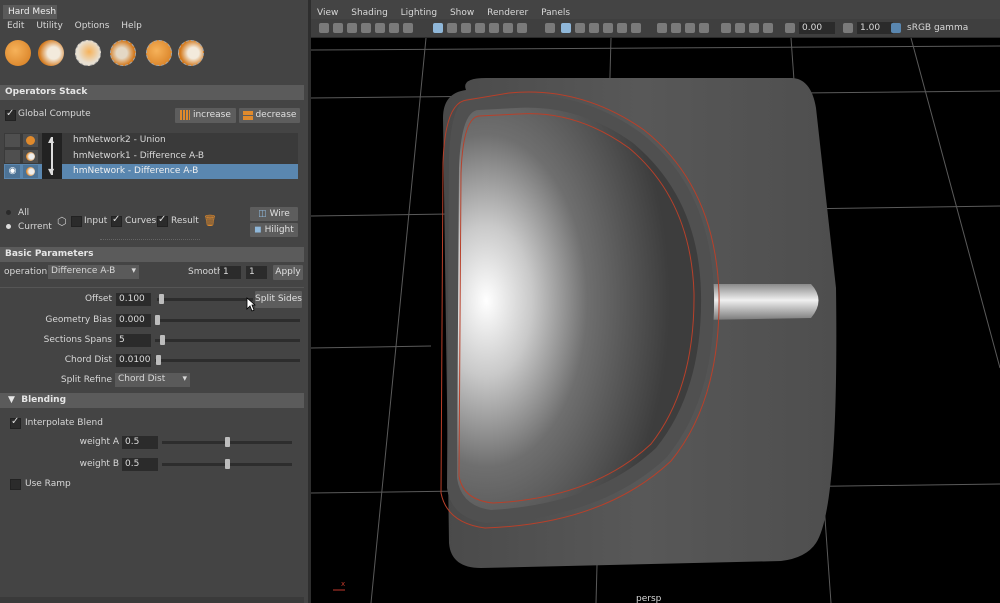 The height and width of the screenshot is (603, 1000). What do you see at coordinates (15, 422) in the screenshot?
I see `interpolate-blend-checkbox` at bounding box center [15, 422].